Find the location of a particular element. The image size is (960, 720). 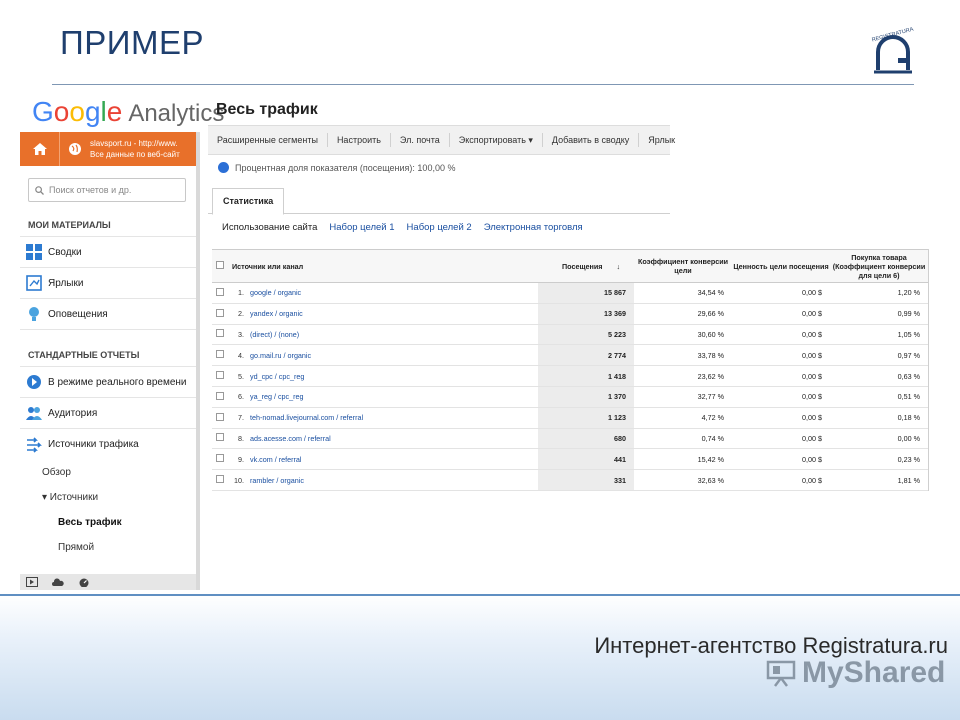

presentation-icon is located at coordinates (781, 673).